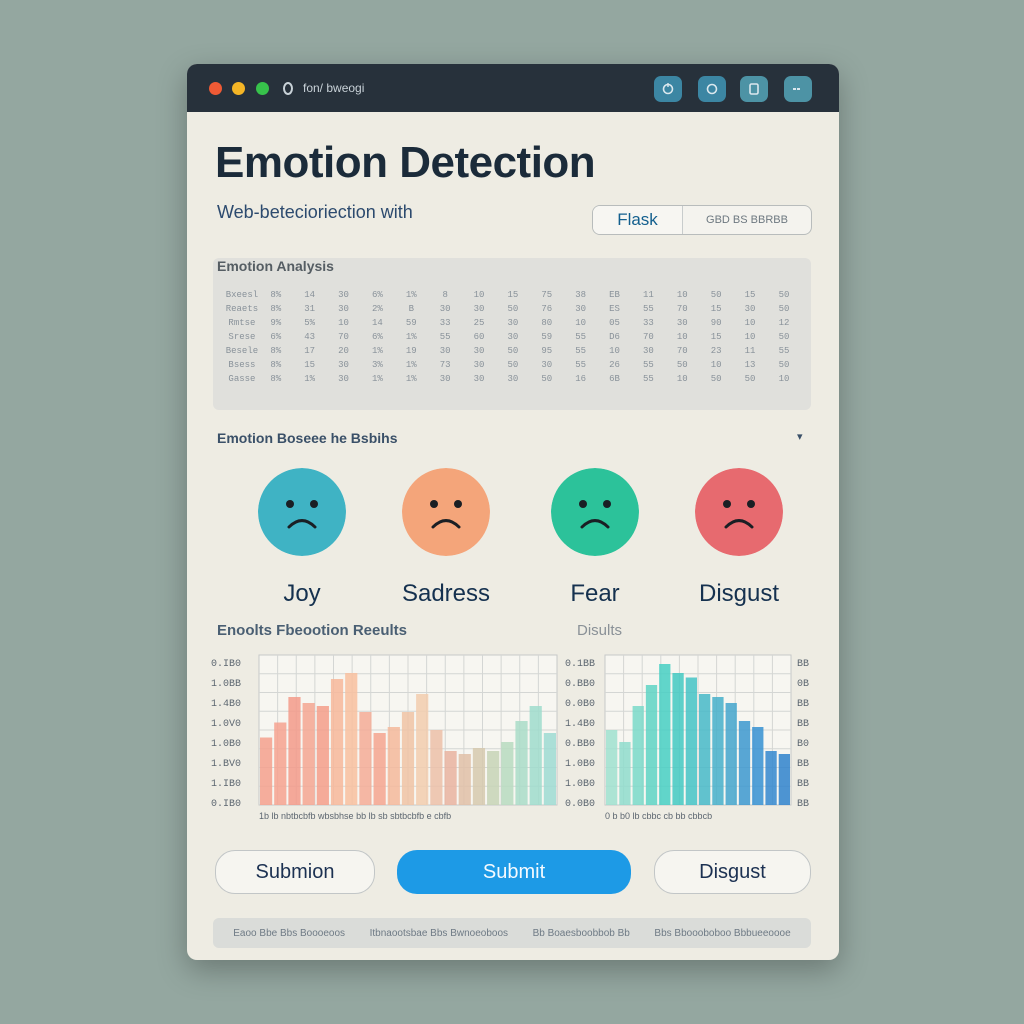 This screenshot has height=1024, width=1024. I want to click on table-cell: 80, so click(547, 323).